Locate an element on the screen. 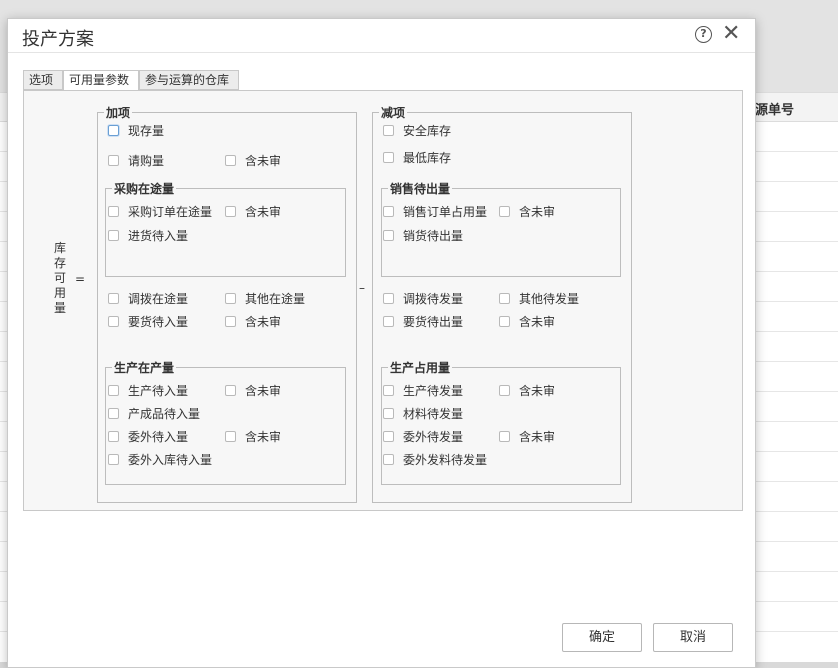 This screenshot has height=668, width=838. ok-button: 确定 is located at coordinates (602, 637).